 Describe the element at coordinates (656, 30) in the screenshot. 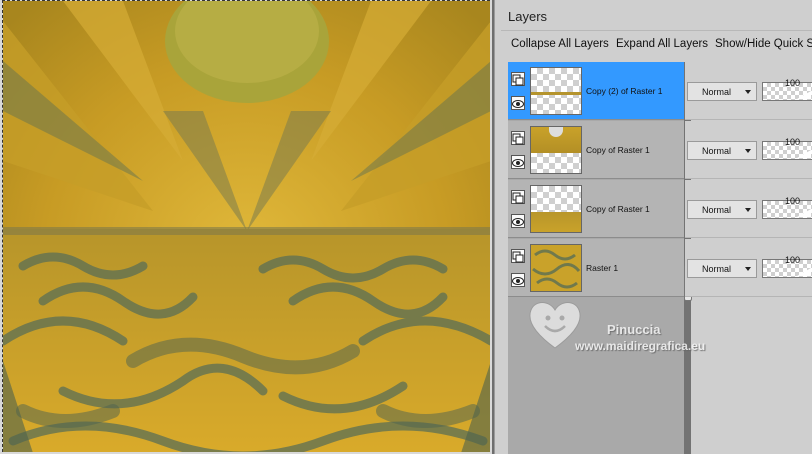

I see `title-divider` at that location.